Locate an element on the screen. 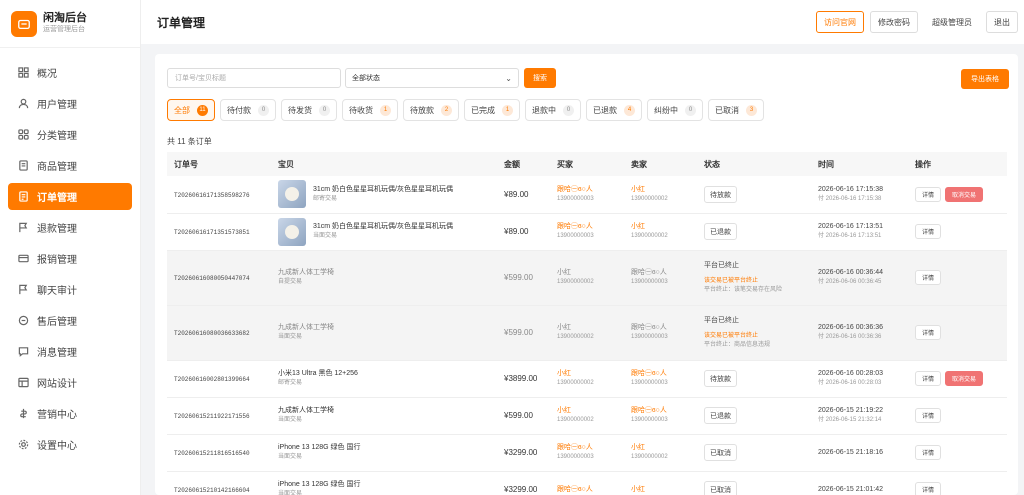 This screenshot has width=1024, height=495. status-select: 全部状态 ⌄ is located at coordinates (432, 78).